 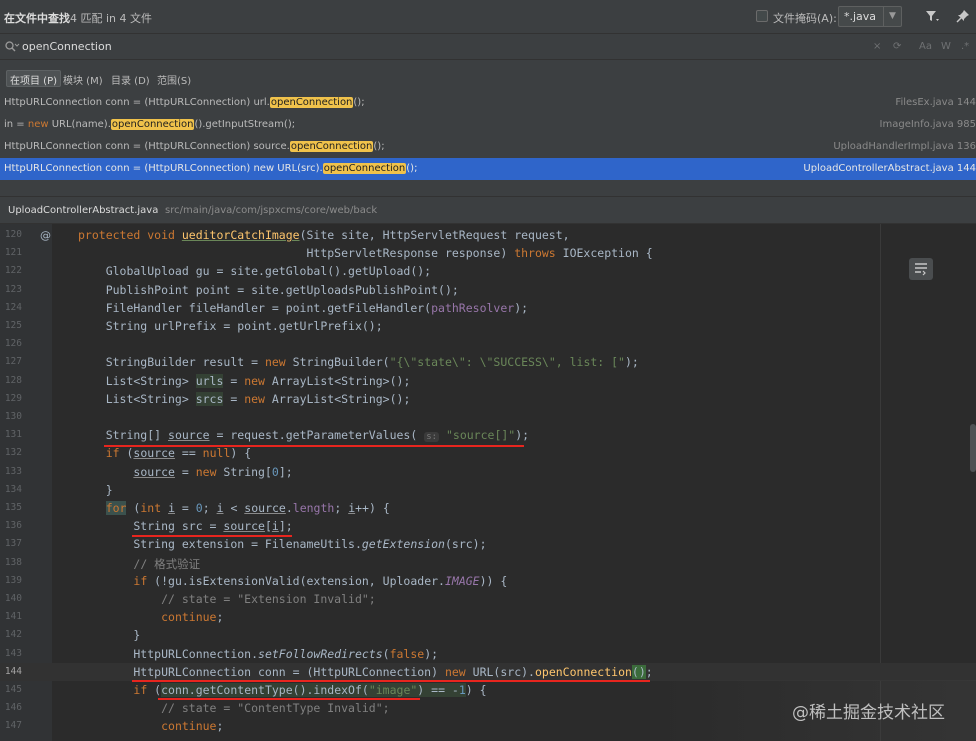 I want to click on file-mask-checkbox, so click(x=762, y=16).